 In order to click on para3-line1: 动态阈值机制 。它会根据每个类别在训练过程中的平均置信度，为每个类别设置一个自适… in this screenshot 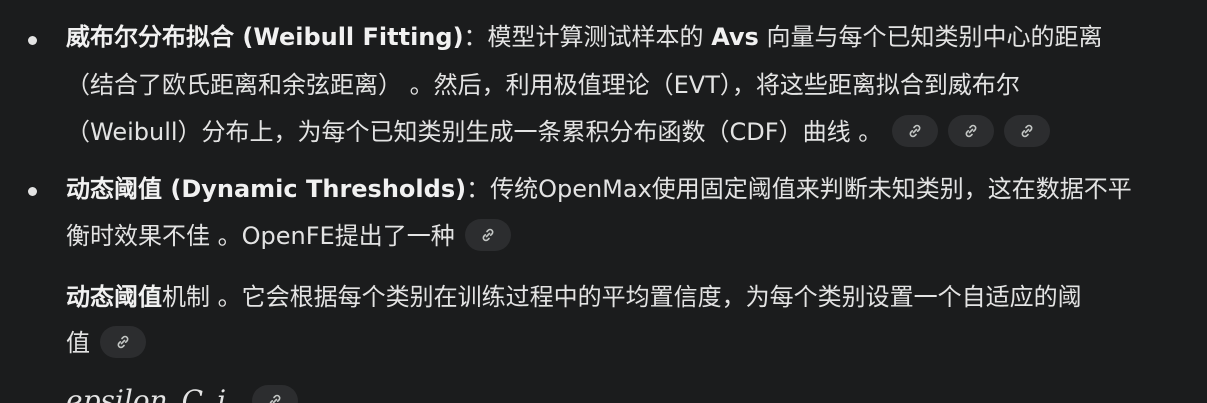, I will do `click(574, 298)`.